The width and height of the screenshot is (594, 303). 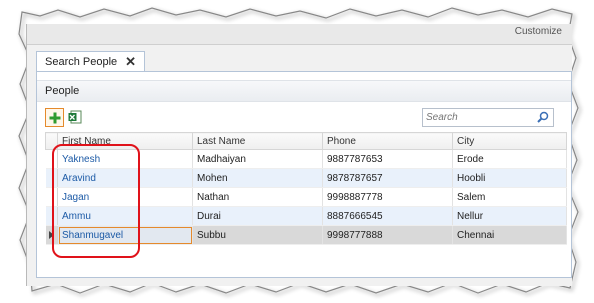 What do you see at coordinates (257, 235) in the screenshot?
I see `last-name-cell: Subbu` at bounding box center [257, 235].